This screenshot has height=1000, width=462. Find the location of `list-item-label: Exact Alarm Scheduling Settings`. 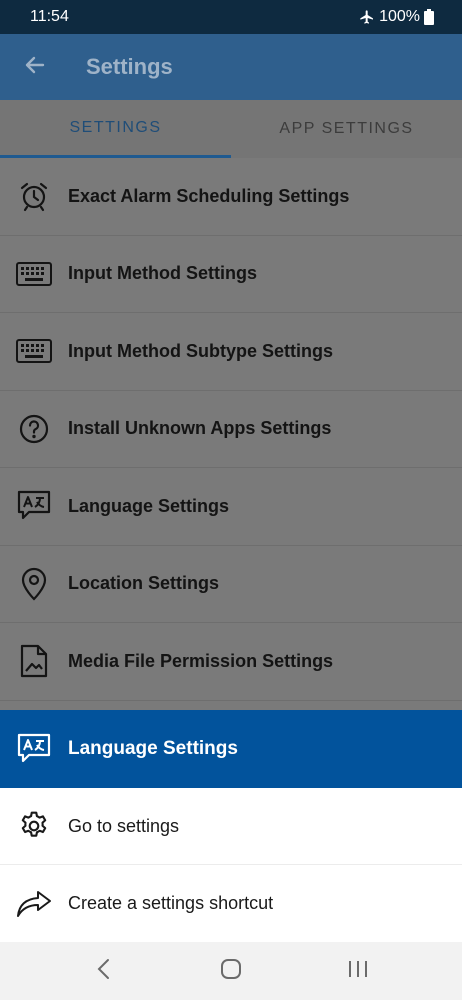

list-item-label: Exact Alarm Scheduling Settings is located at coordinates (209, 195).